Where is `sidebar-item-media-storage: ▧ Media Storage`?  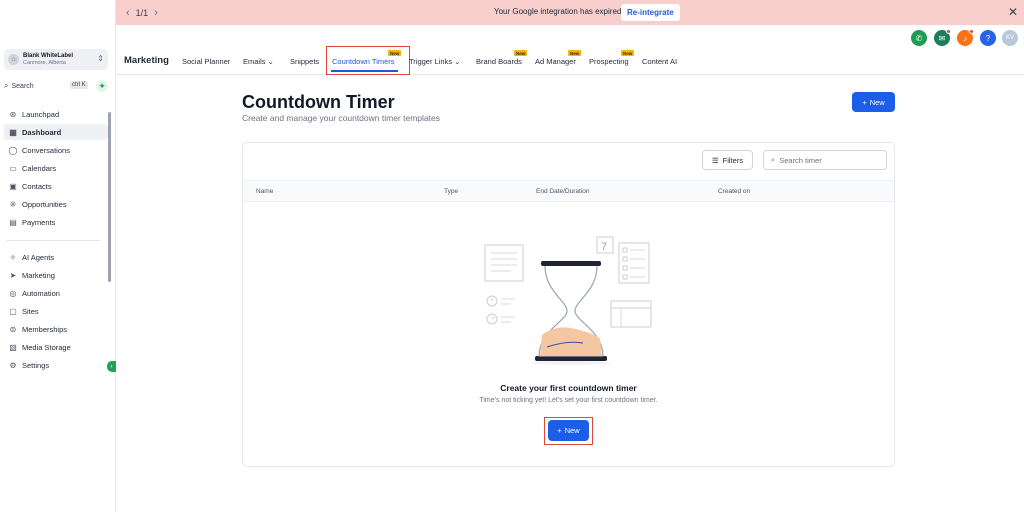 sidebar-item-media-storage: ▧ Media Storage is located at coordinates (56, 347).